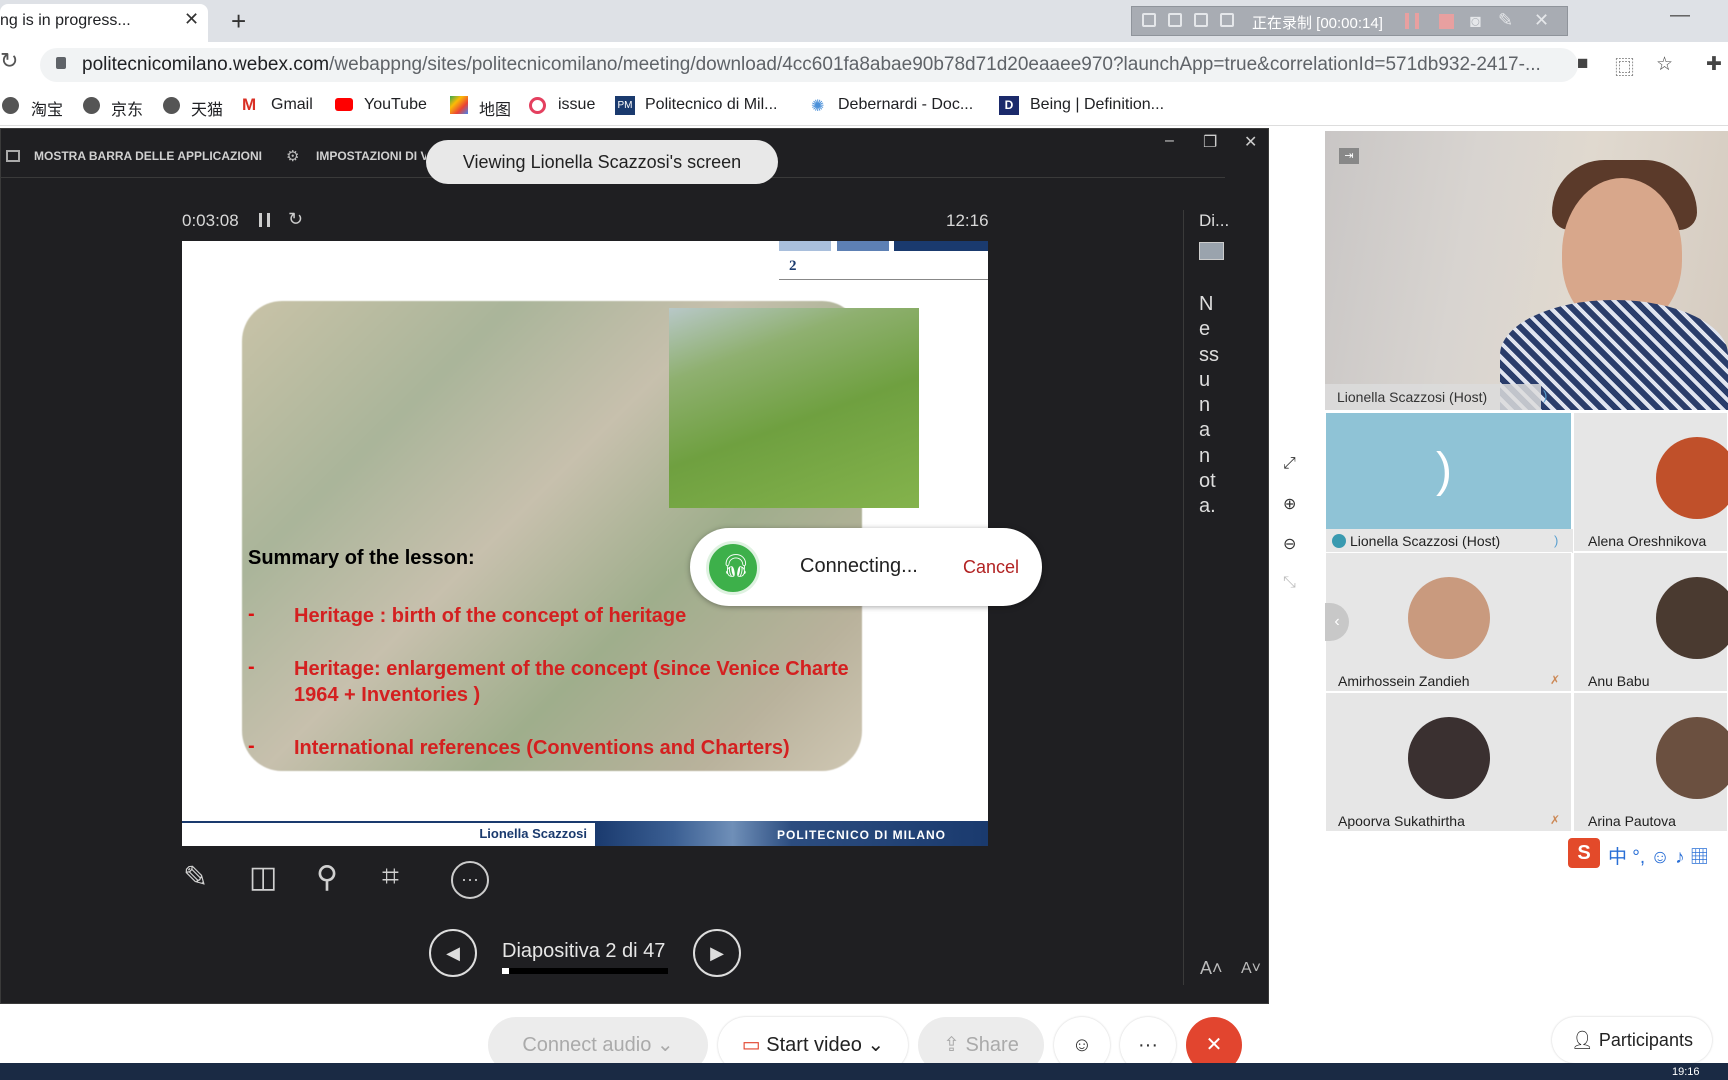  I want to click on next-slide-button: ▶, so click(717, 953).